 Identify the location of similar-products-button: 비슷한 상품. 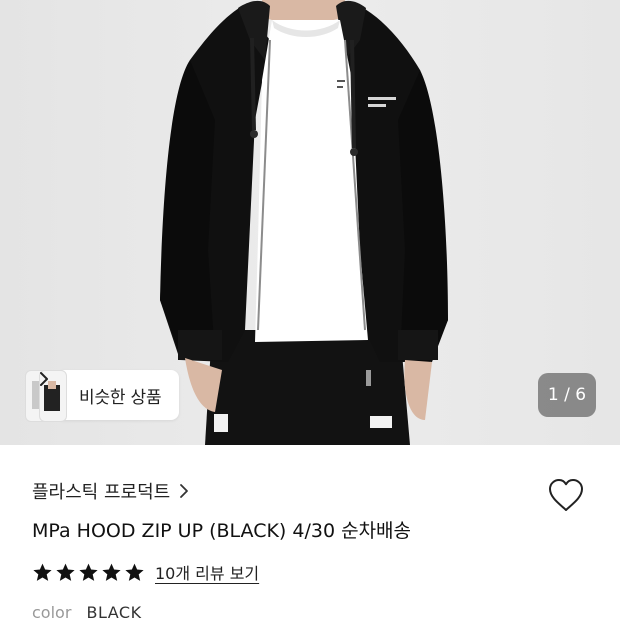
(102, 396).